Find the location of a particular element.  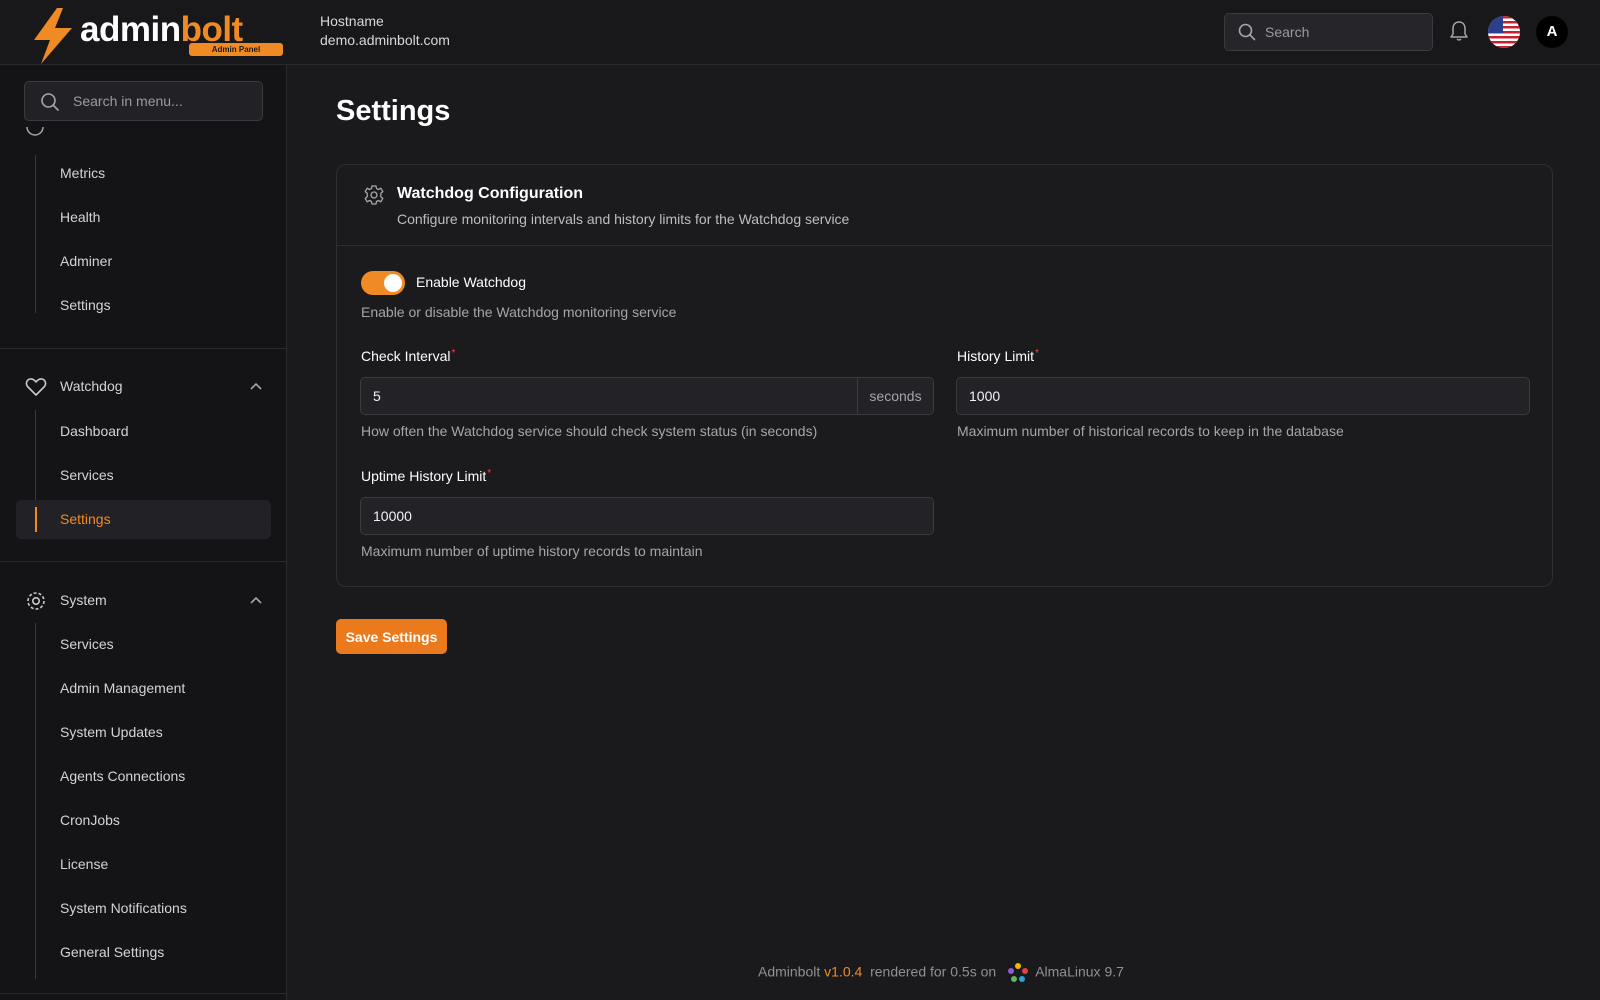

uptime-history-limit-field is located at coordinates (647, 516).